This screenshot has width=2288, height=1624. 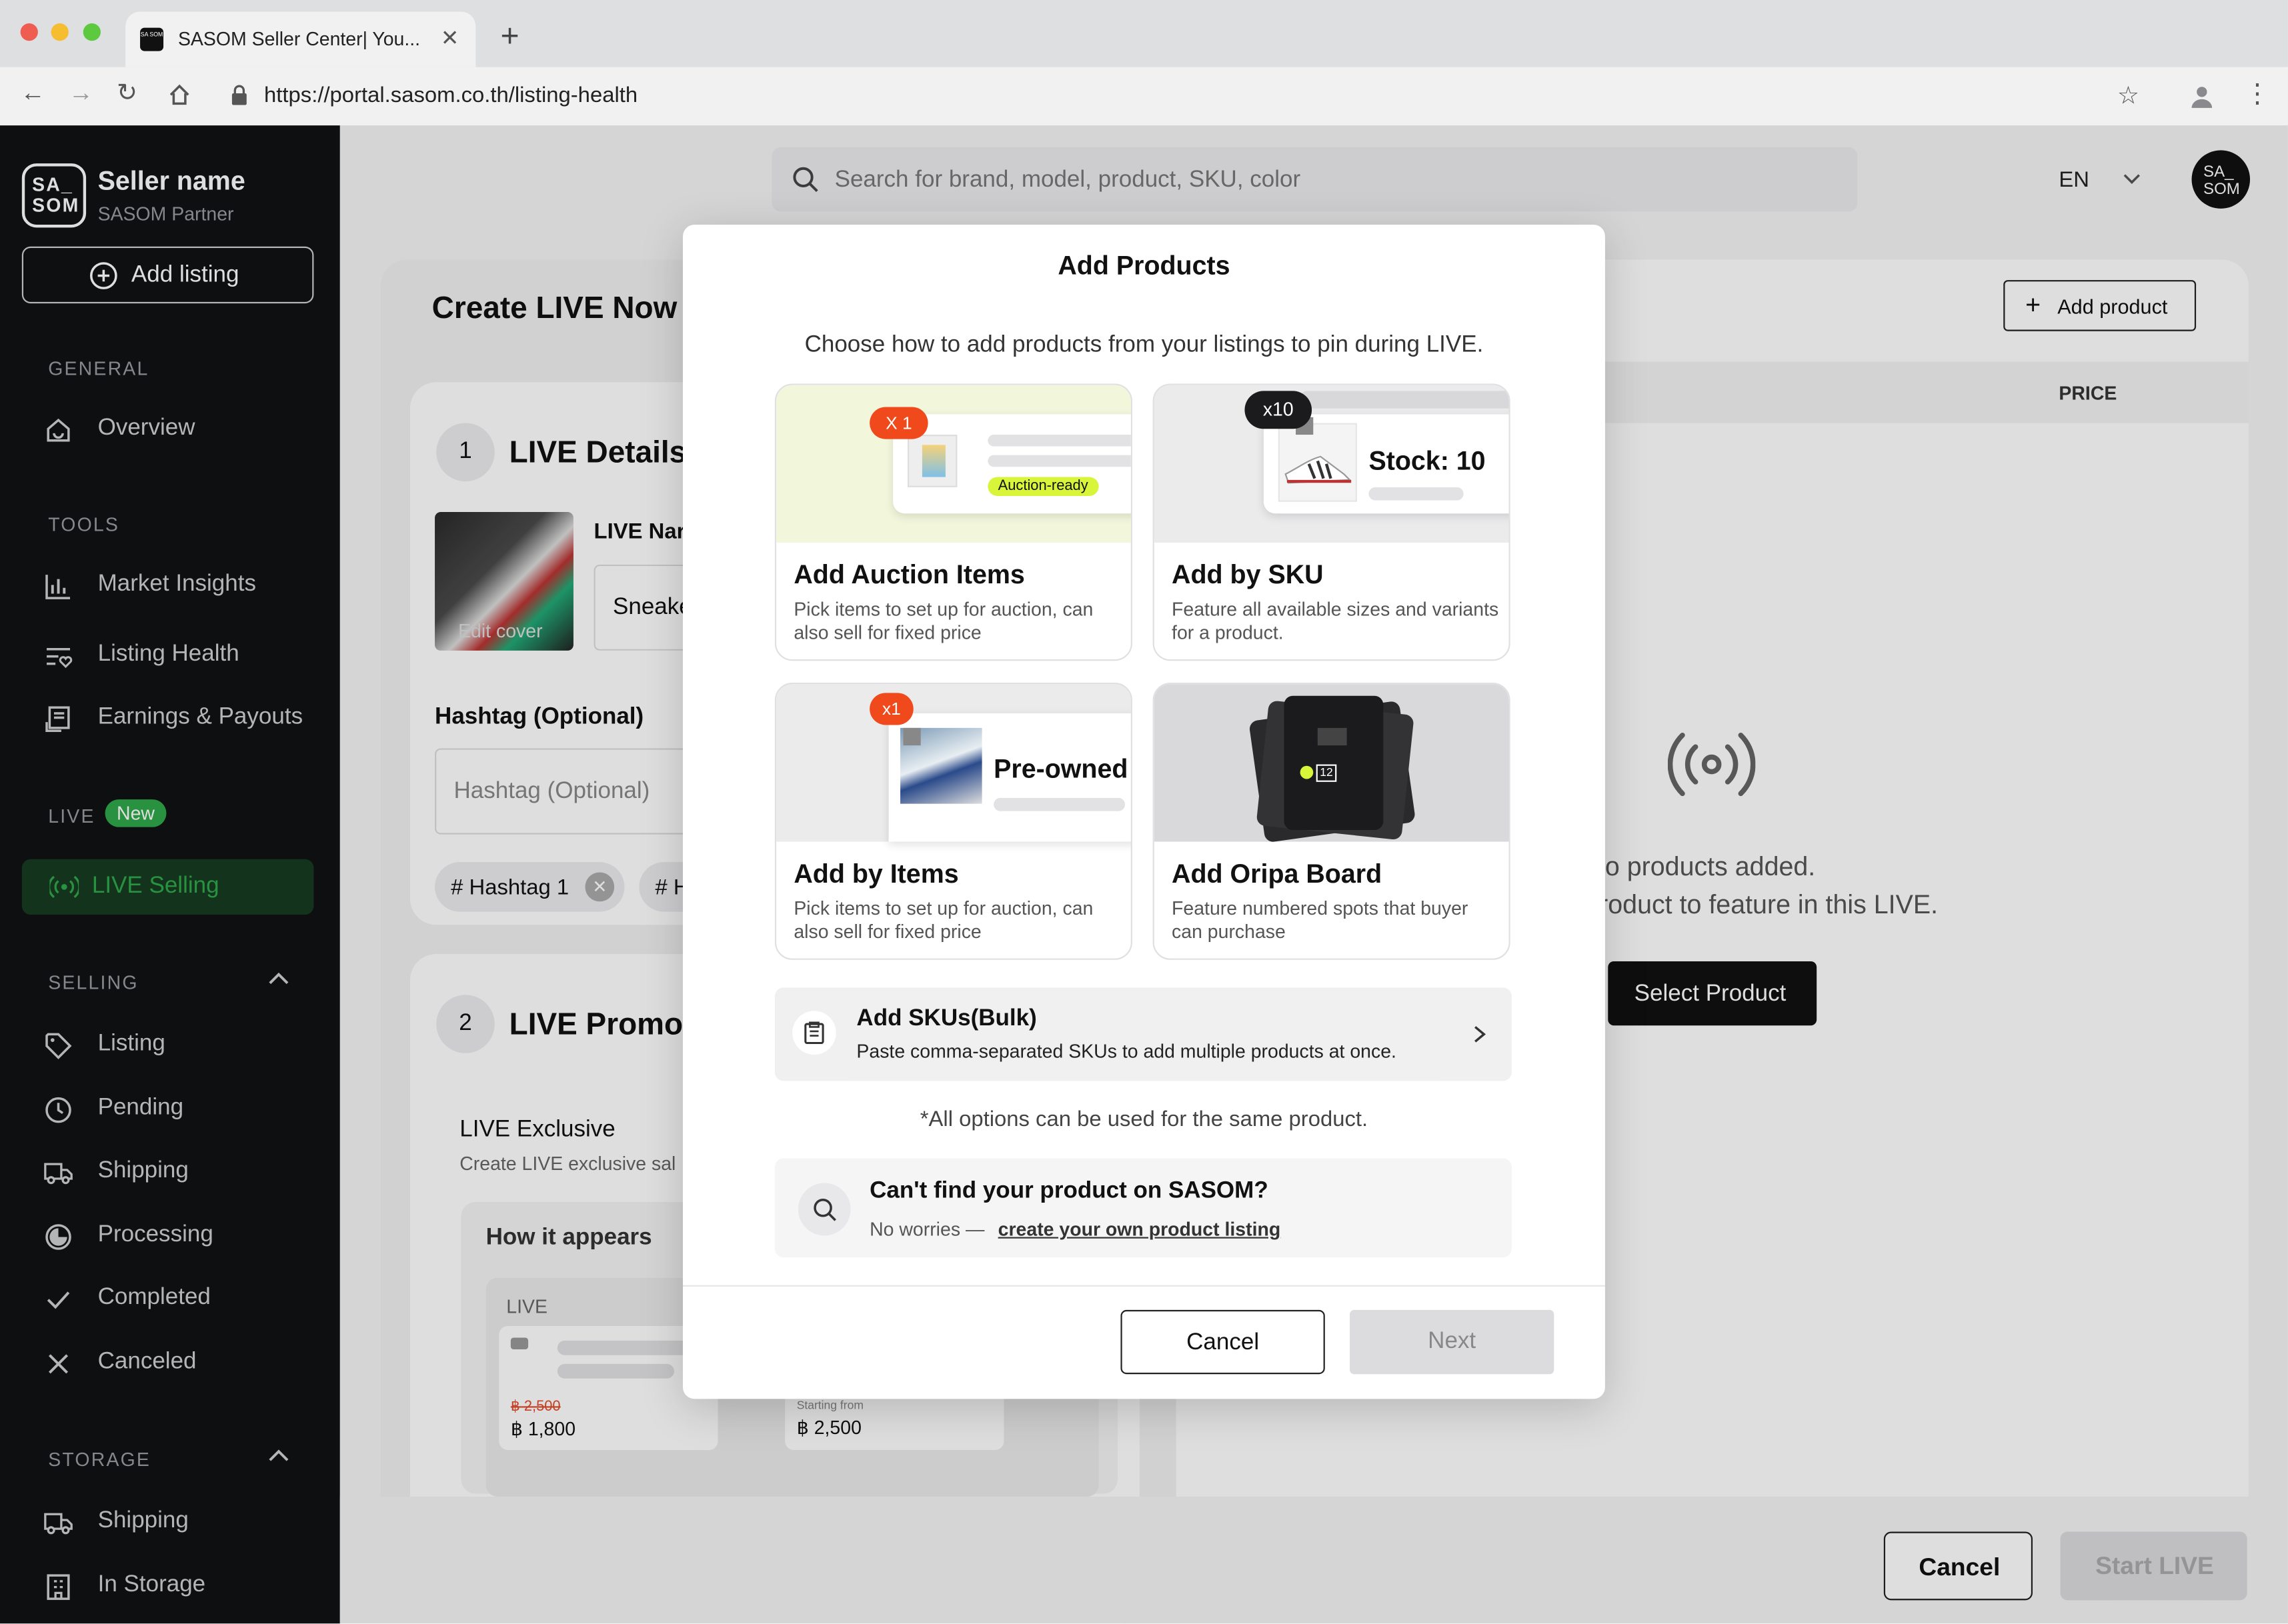 I want to click on browser-tab: SA SOM SASOM Seller Center| You... ✕, so click(x=300, y=39).